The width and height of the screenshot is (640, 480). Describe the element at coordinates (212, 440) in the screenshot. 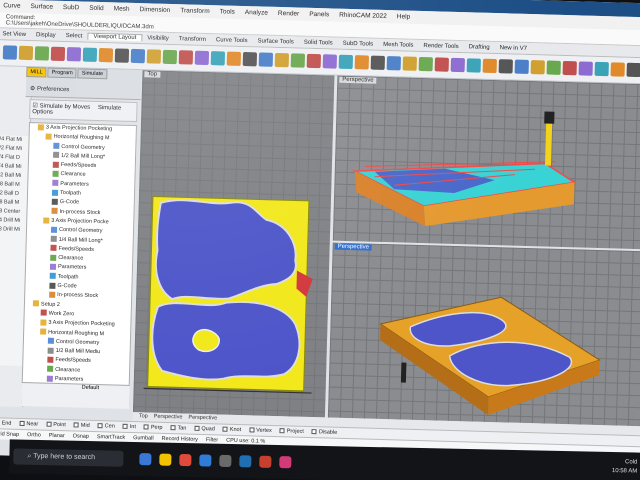

I see `status-item: Filter` at that location.